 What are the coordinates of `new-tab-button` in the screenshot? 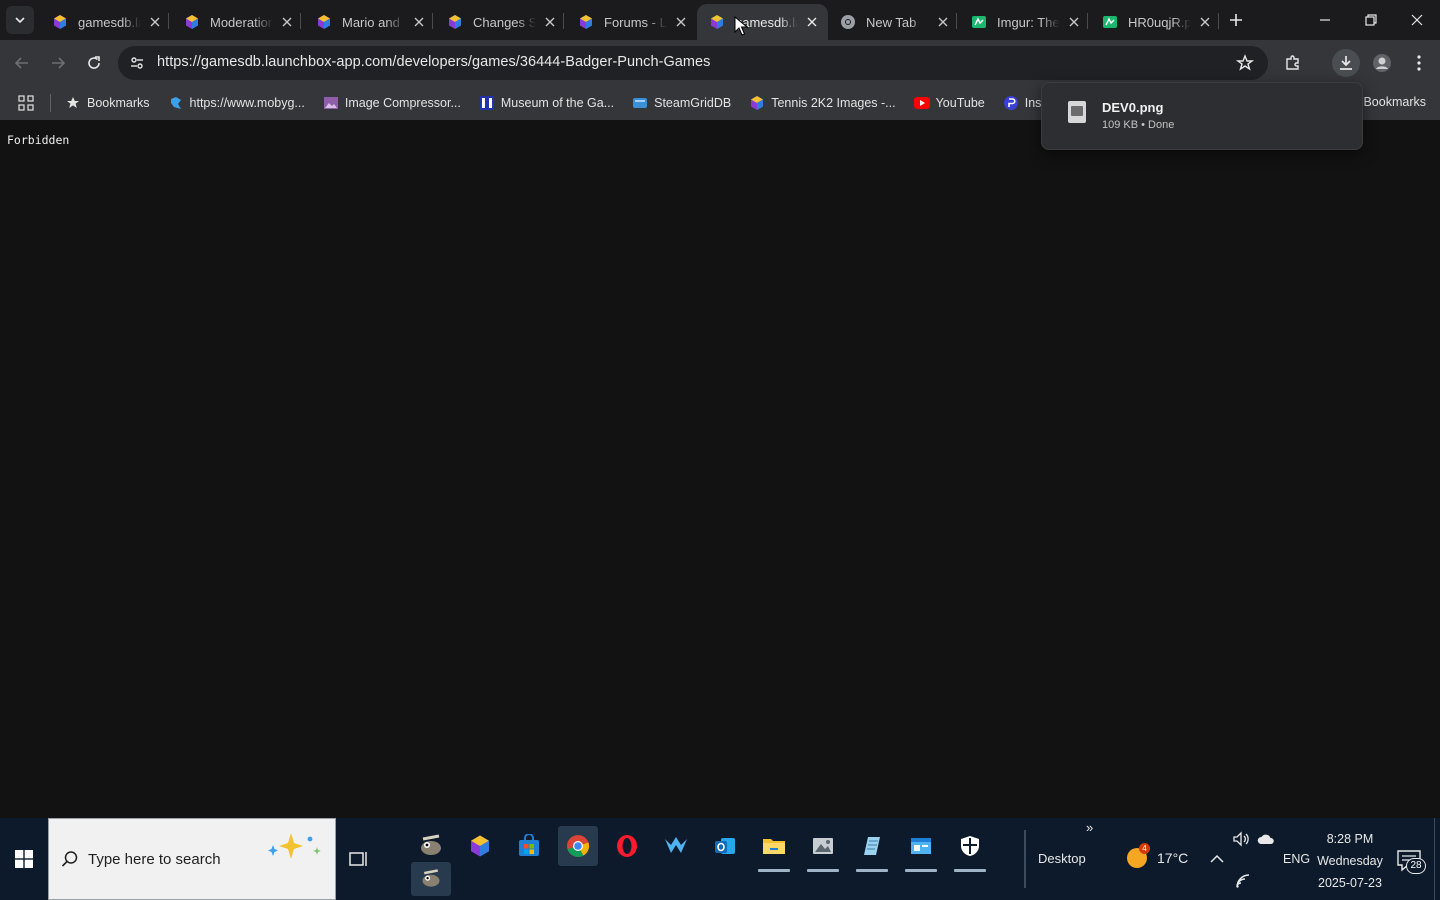 It's located at (1236, 20).